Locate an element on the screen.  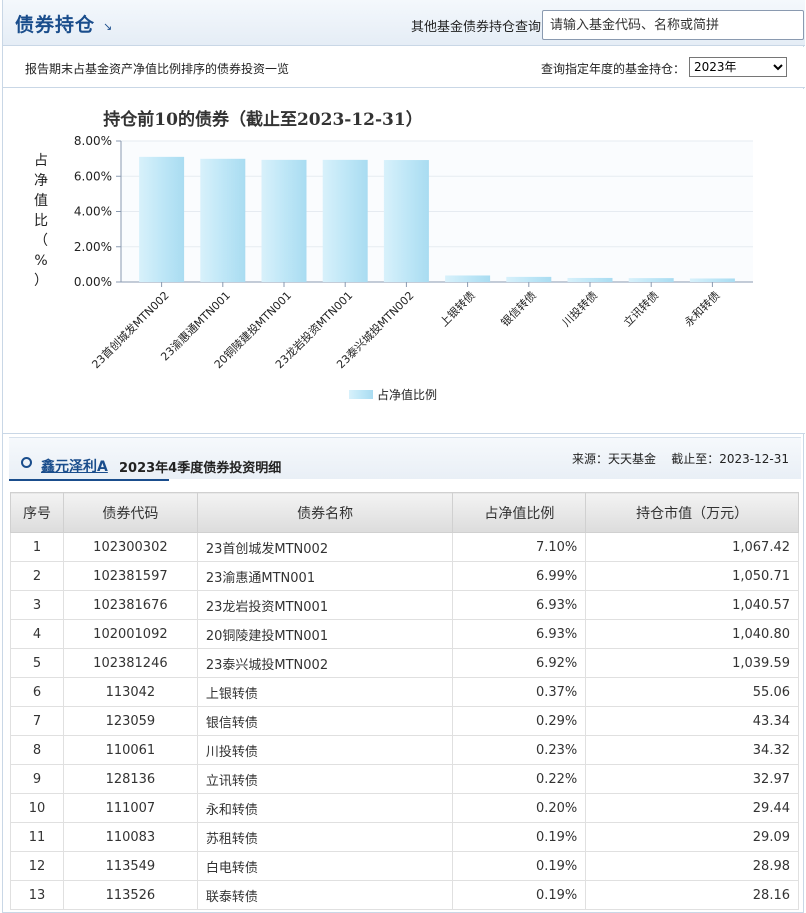
cell-ratio: 0.22% is located at coordinates (519, 779).